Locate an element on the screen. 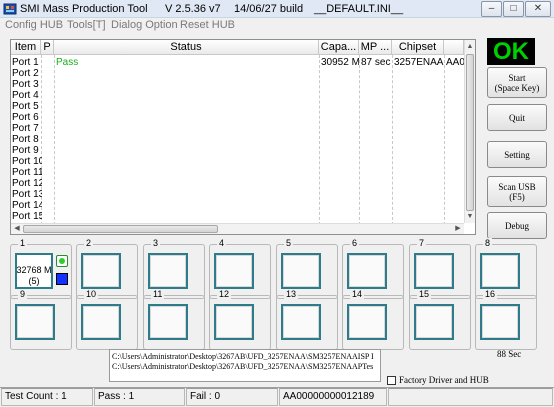  port-group-number: 9 is located at coordinates (23, 294).